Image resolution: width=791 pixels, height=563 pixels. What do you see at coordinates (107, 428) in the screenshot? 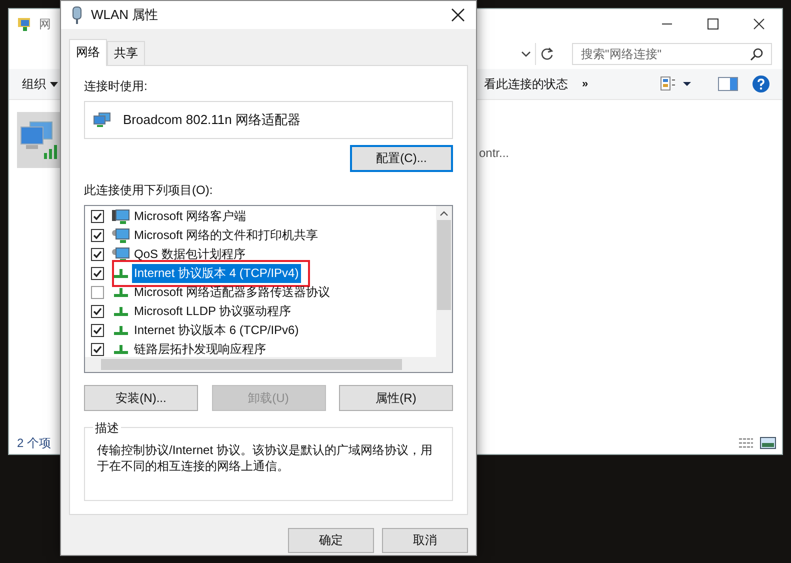
I see `group-title: 描述` at bounding box center [107, 428].